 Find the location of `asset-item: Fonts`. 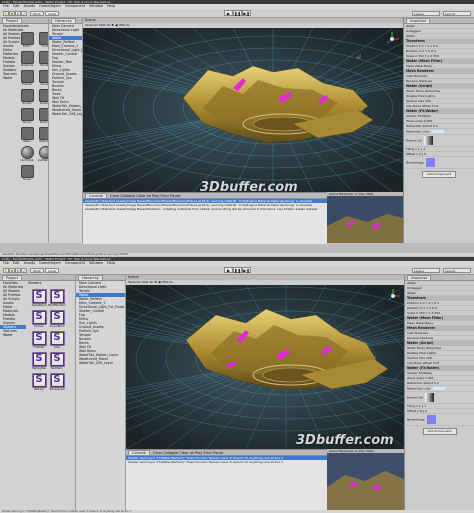

asset-item: Fonts is located at coordinates (42, 40).